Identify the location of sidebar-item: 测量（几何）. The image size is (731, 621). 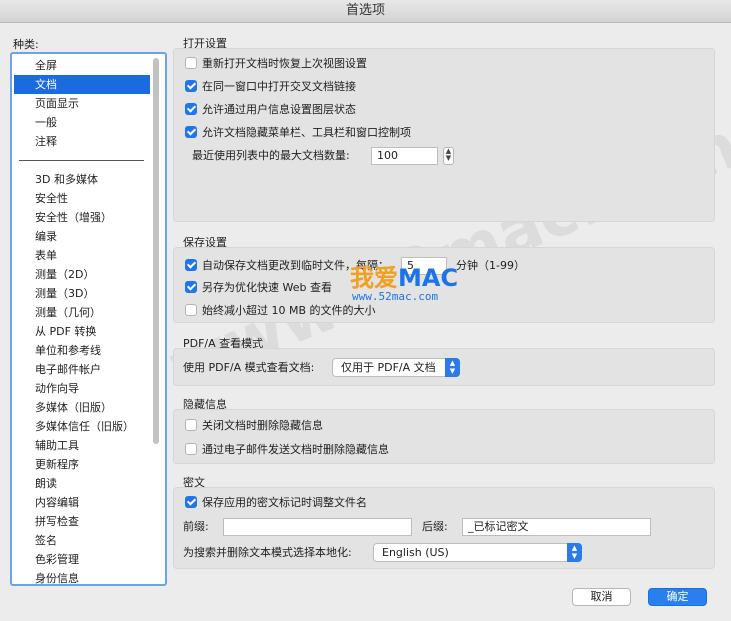
(81, 312).